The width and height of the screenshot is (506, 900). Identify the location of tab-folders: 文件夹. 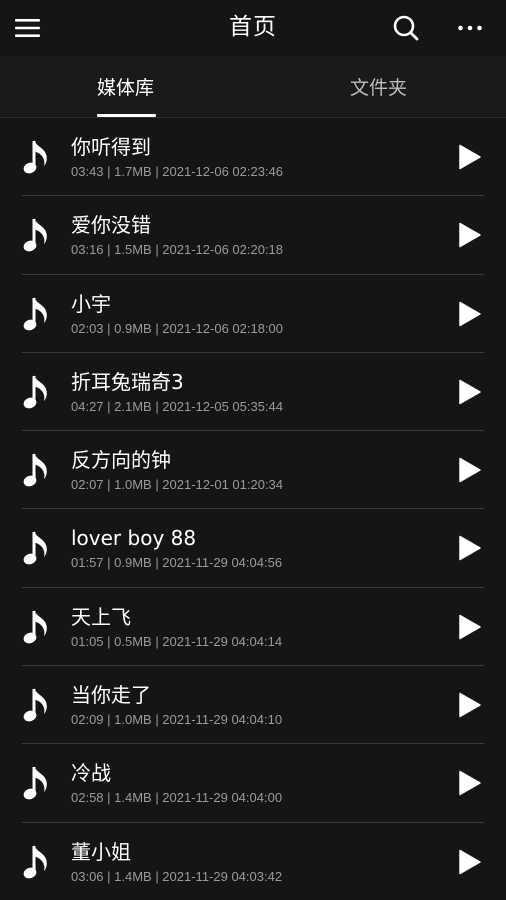
(379, 86).